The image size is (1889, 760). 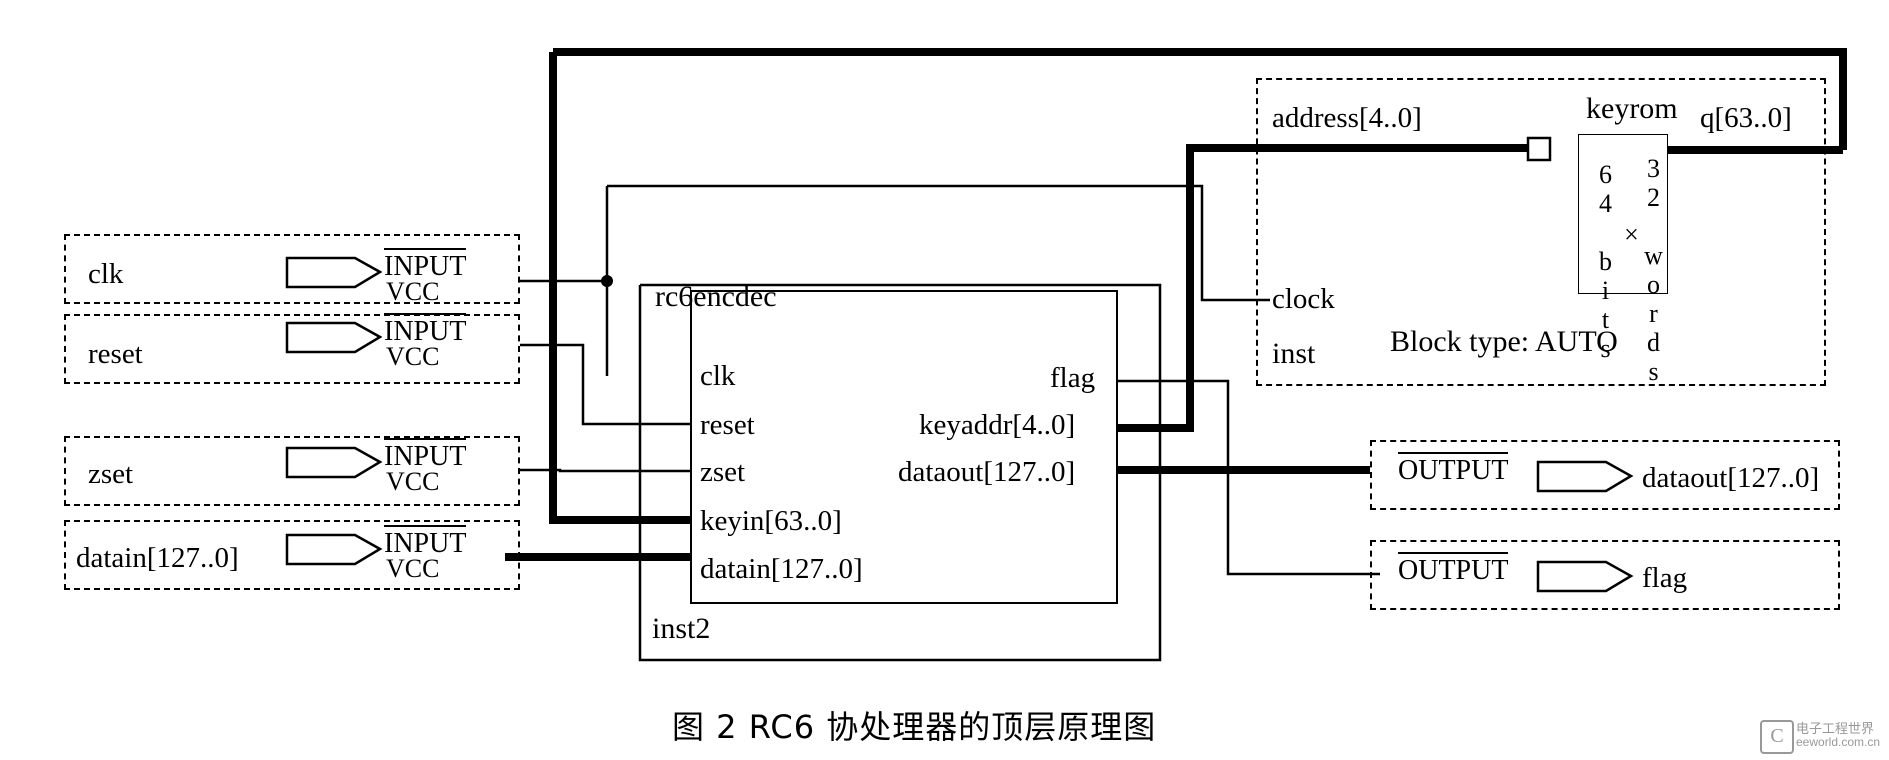 I want to click on output-pin-type-dataout: OUTPUT, so click(x=1453, y=469).